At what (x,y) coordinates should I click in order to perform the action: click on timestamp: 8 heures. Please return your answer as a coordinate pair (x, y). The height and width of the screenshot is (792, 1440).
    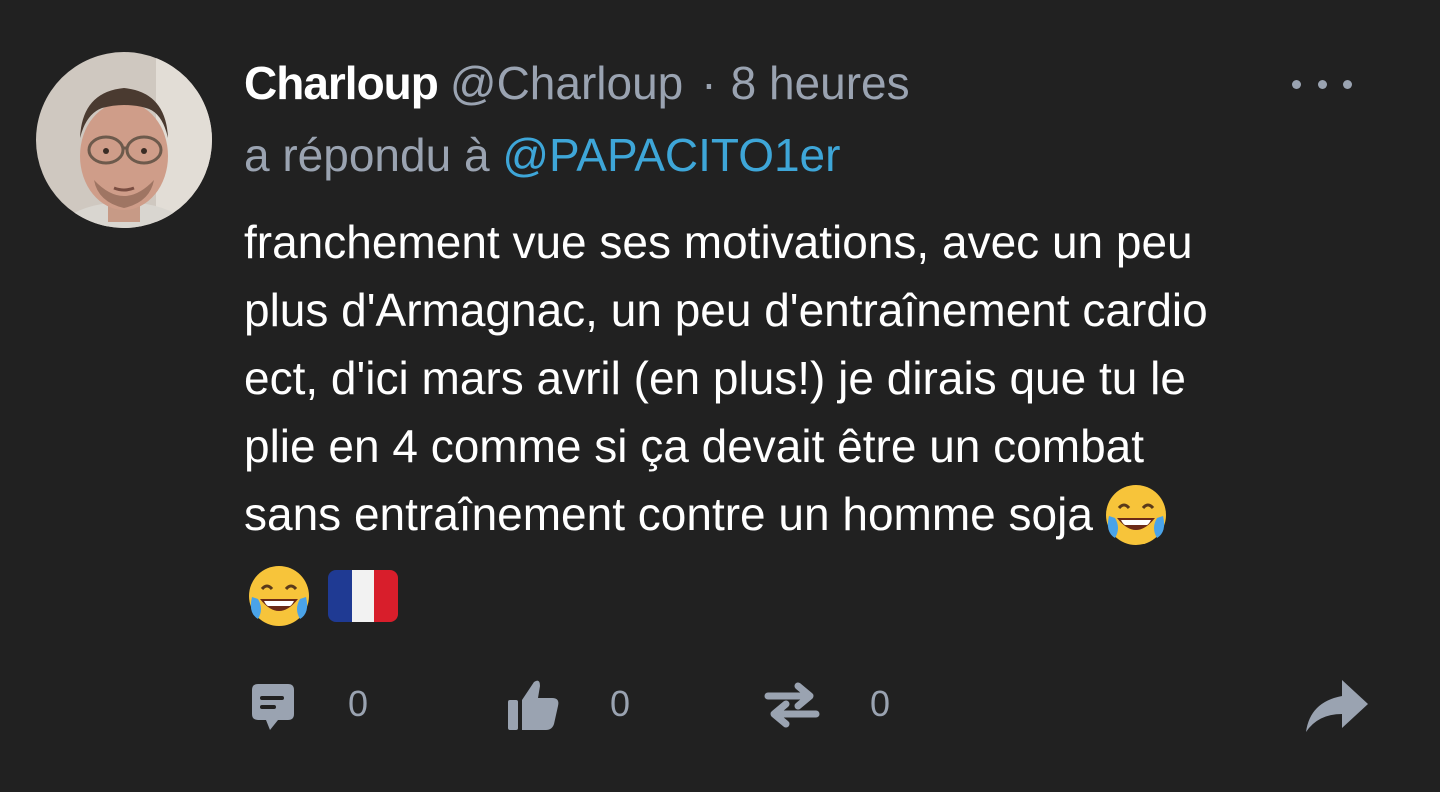
    Looking at the image, I should click on (820, 83).